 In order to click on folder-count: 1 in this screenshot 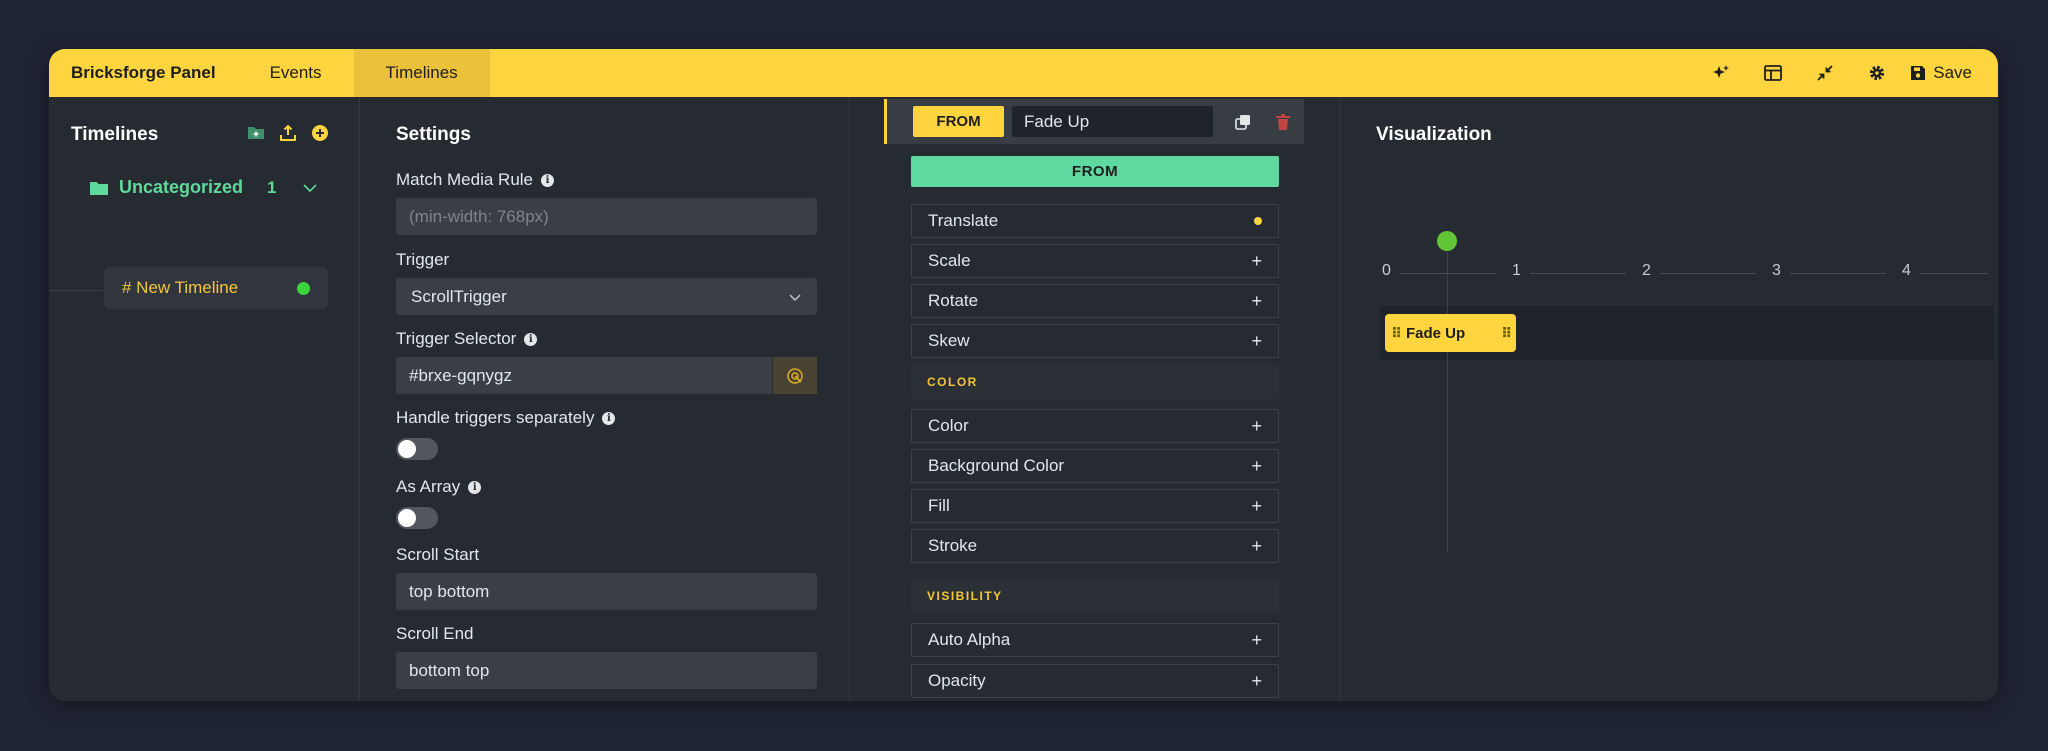, I will do `click(272, 187)`.